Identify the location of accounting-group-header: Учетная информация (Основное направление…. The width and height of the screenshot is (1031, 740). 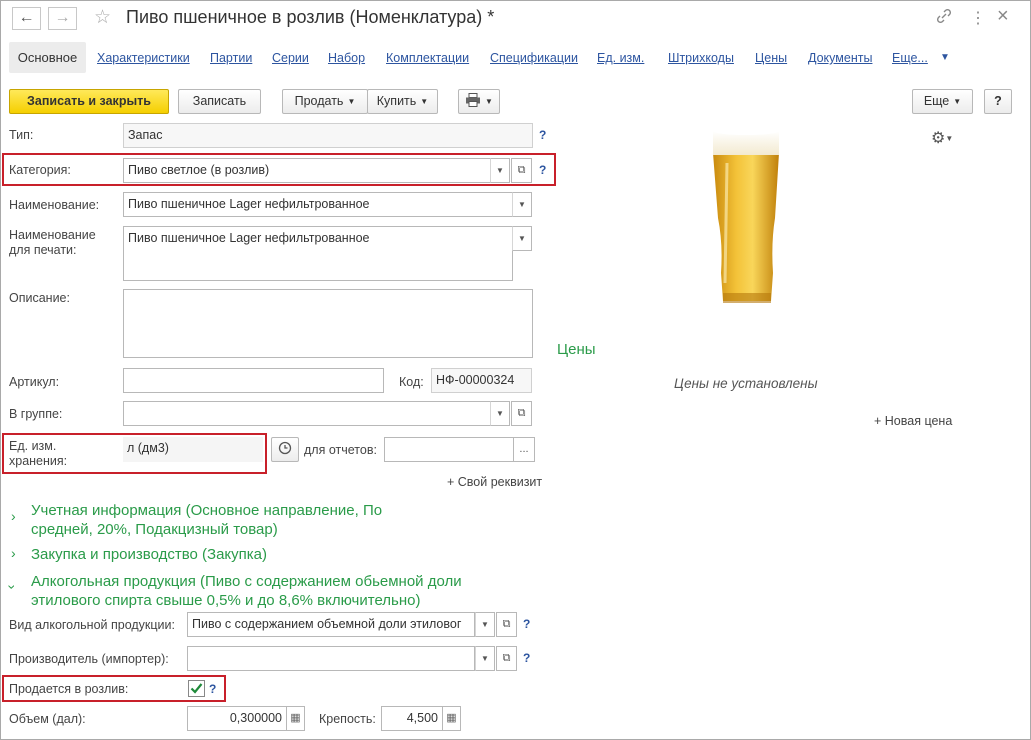
(206, 520).